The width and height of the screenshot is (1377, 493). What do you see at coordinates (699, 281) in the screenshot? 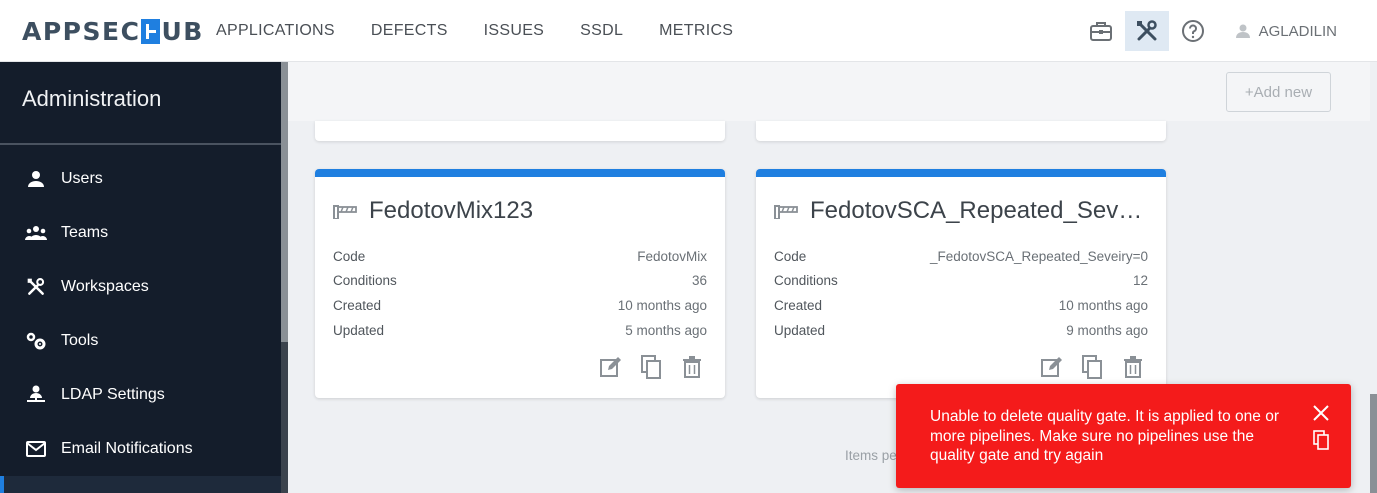
I see `field-value: 36` at bounding box center [699, 281].